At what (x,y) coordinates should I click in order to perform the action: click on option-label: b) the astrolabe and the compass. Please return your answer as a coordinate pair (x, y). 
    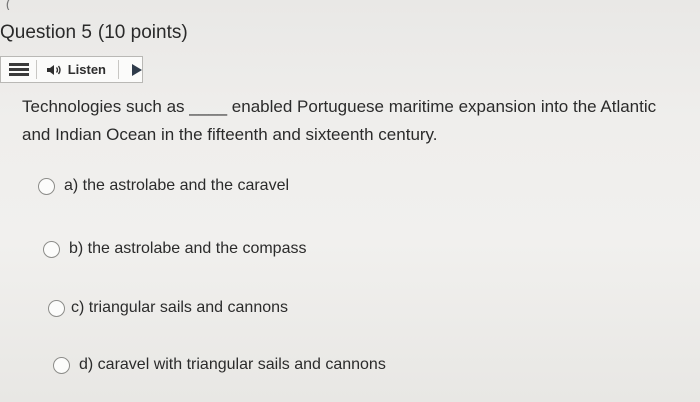
    Looking at the image, I should click on (188, 248).